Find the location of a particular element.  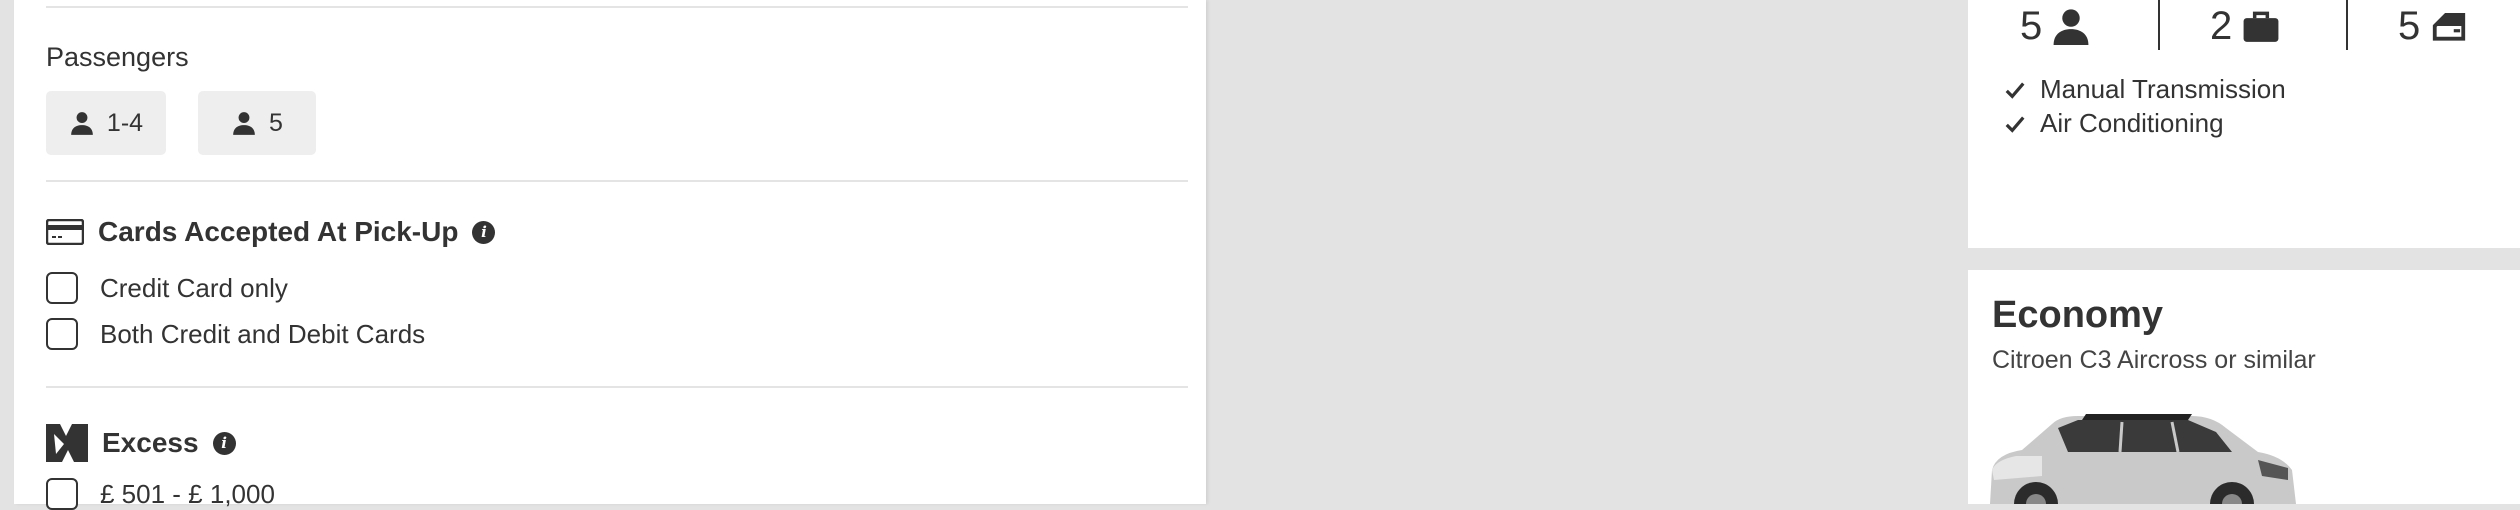

excess-filter-title: Excess is located at coordinates (150, 442).